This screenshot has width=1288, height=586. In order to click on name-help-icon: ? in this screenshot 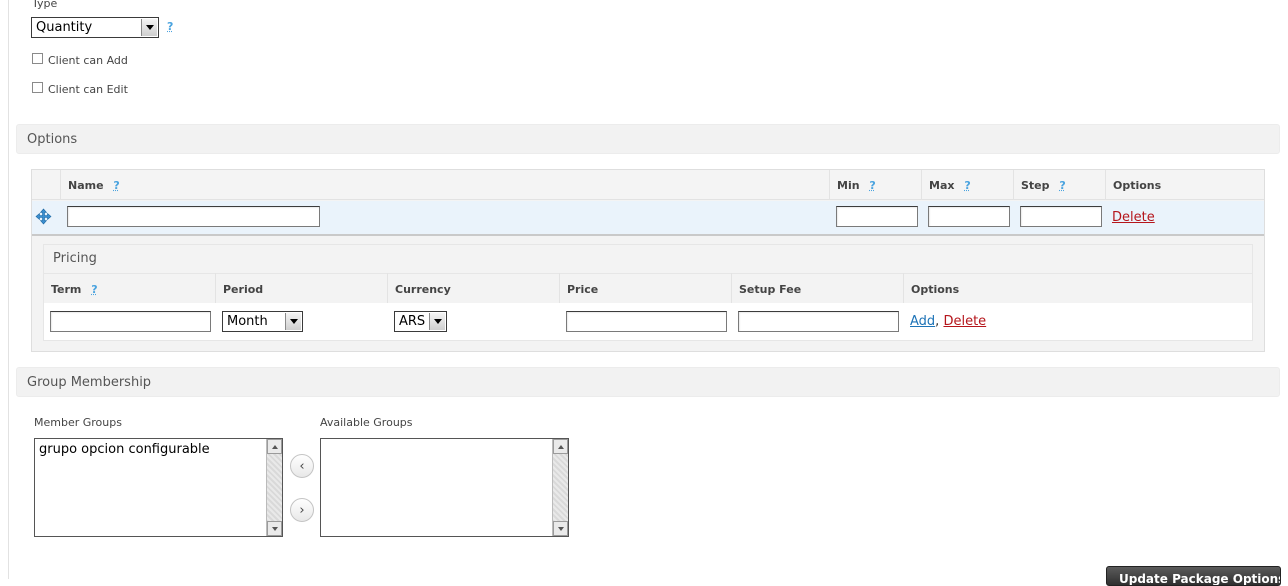, I will do `click(116, 185)`.